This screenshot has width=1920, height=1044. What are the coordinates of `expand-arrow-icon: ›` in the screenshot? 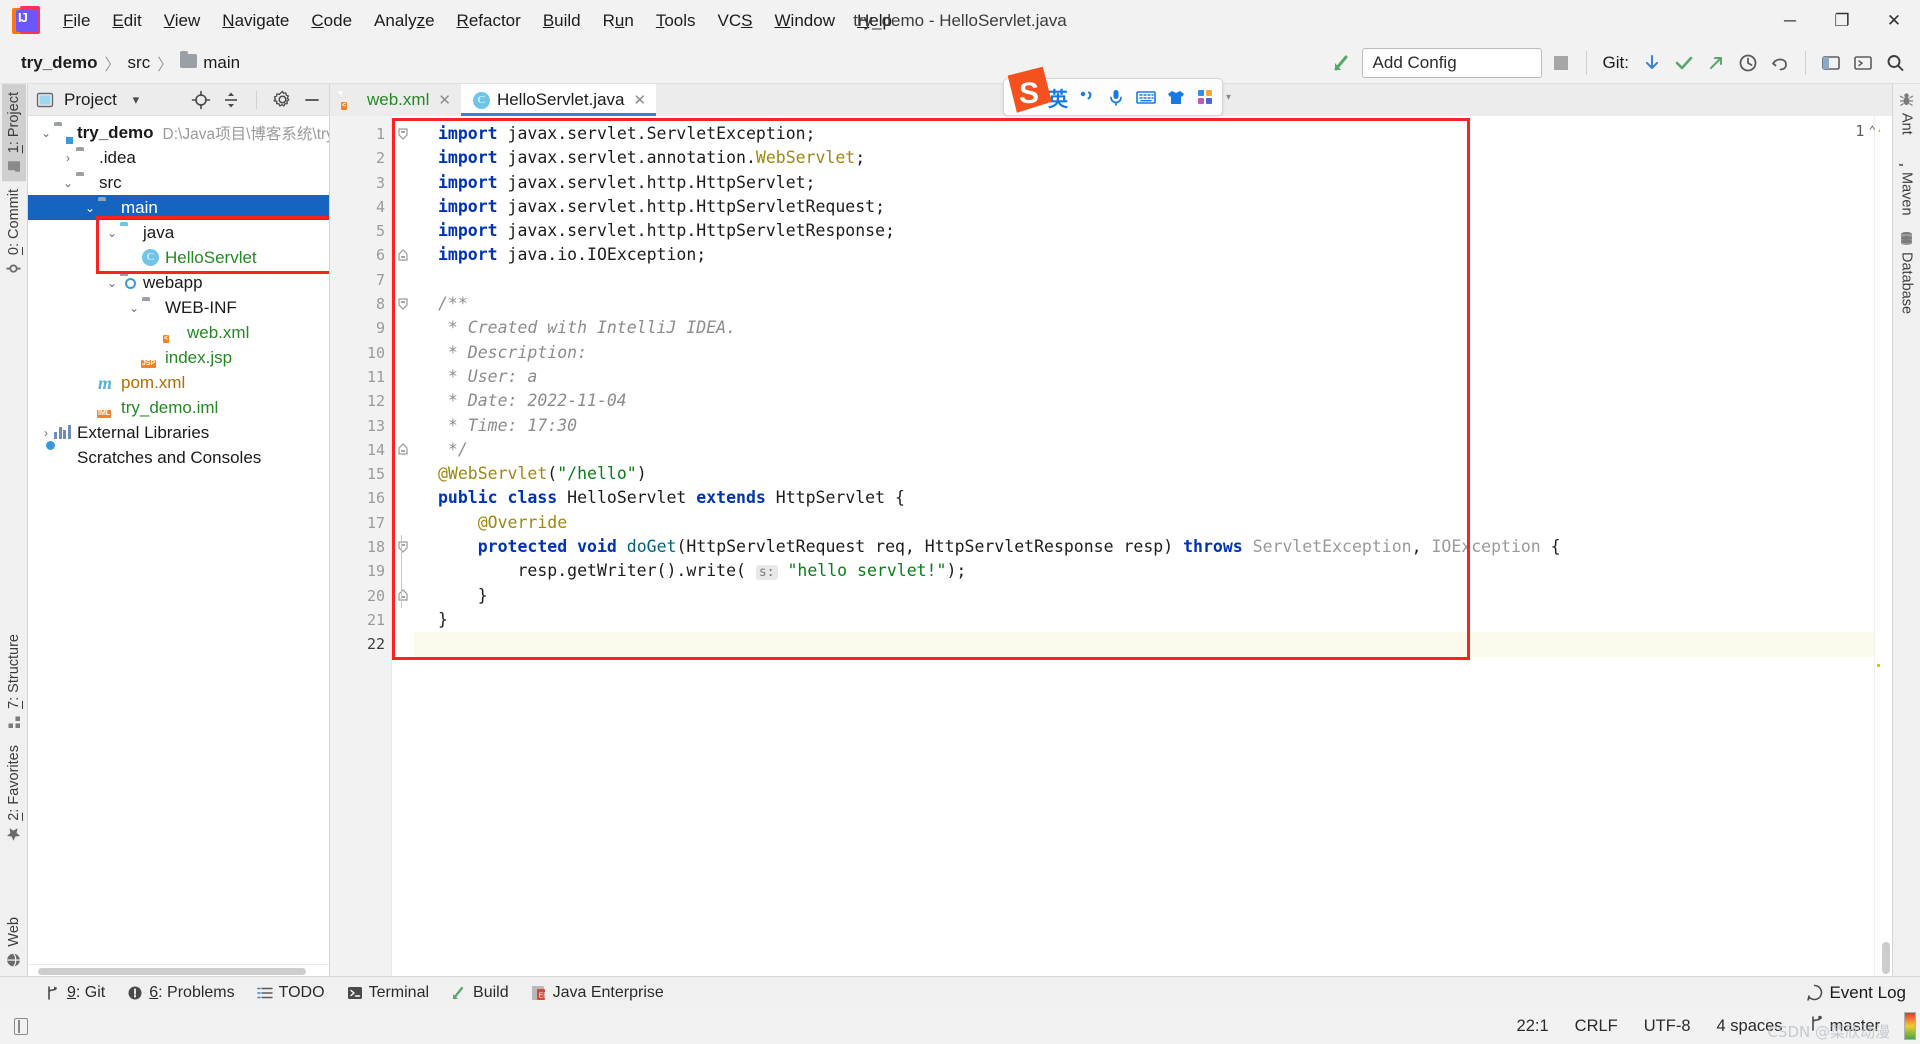 It's located at (68, 158).